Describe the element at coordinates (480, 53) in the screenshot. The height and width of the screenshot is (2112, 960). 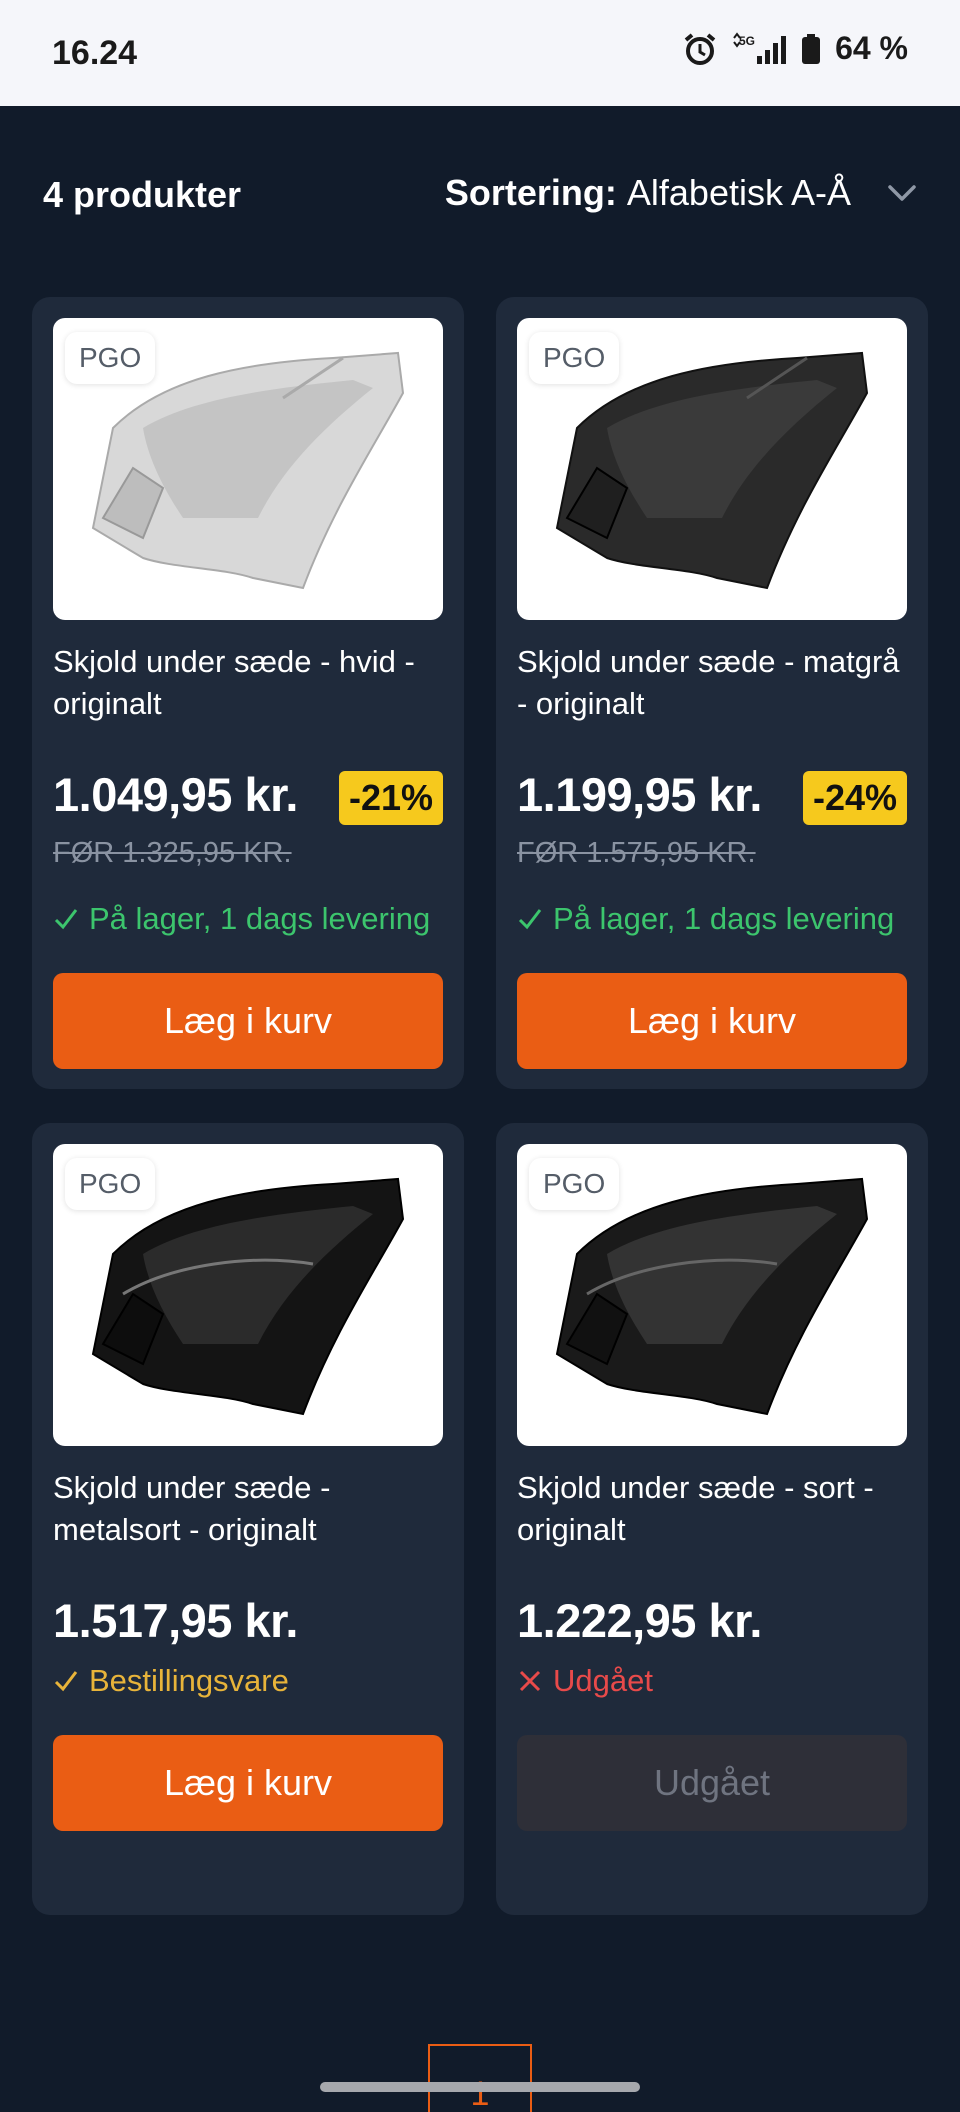
I see `status-bar: 16.24 5G 64 %` at that location.